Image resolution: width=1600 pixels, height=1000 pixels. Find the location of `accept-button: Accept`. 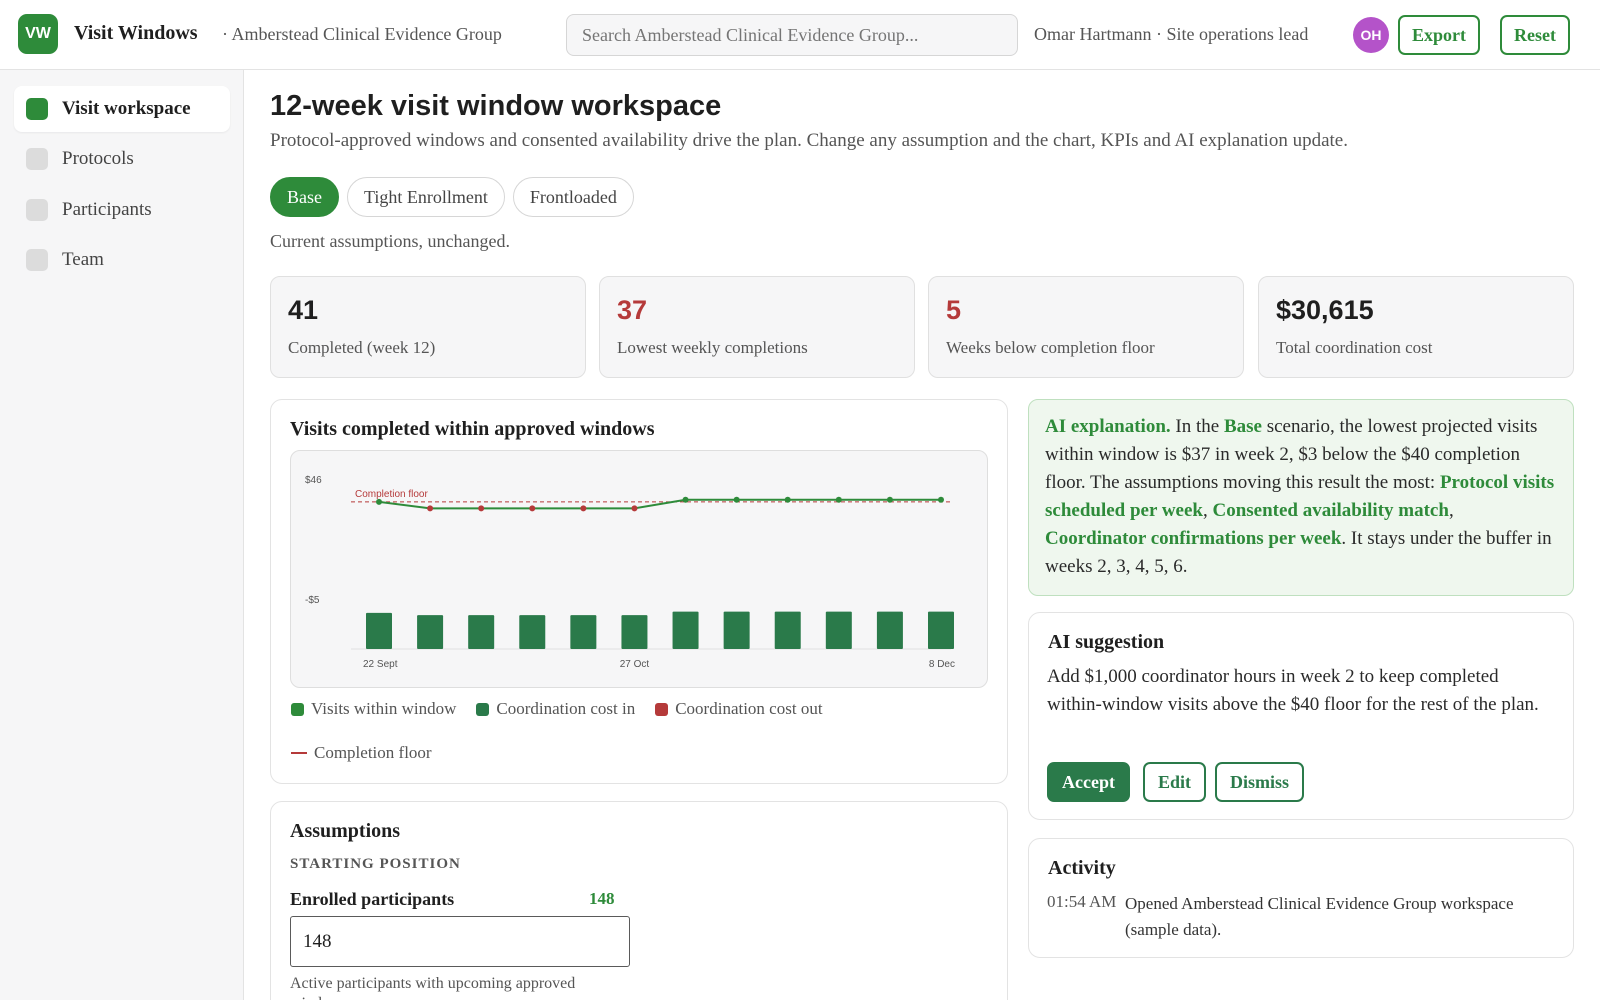

accept-button: Accept is located at coordinates (1088, 782).